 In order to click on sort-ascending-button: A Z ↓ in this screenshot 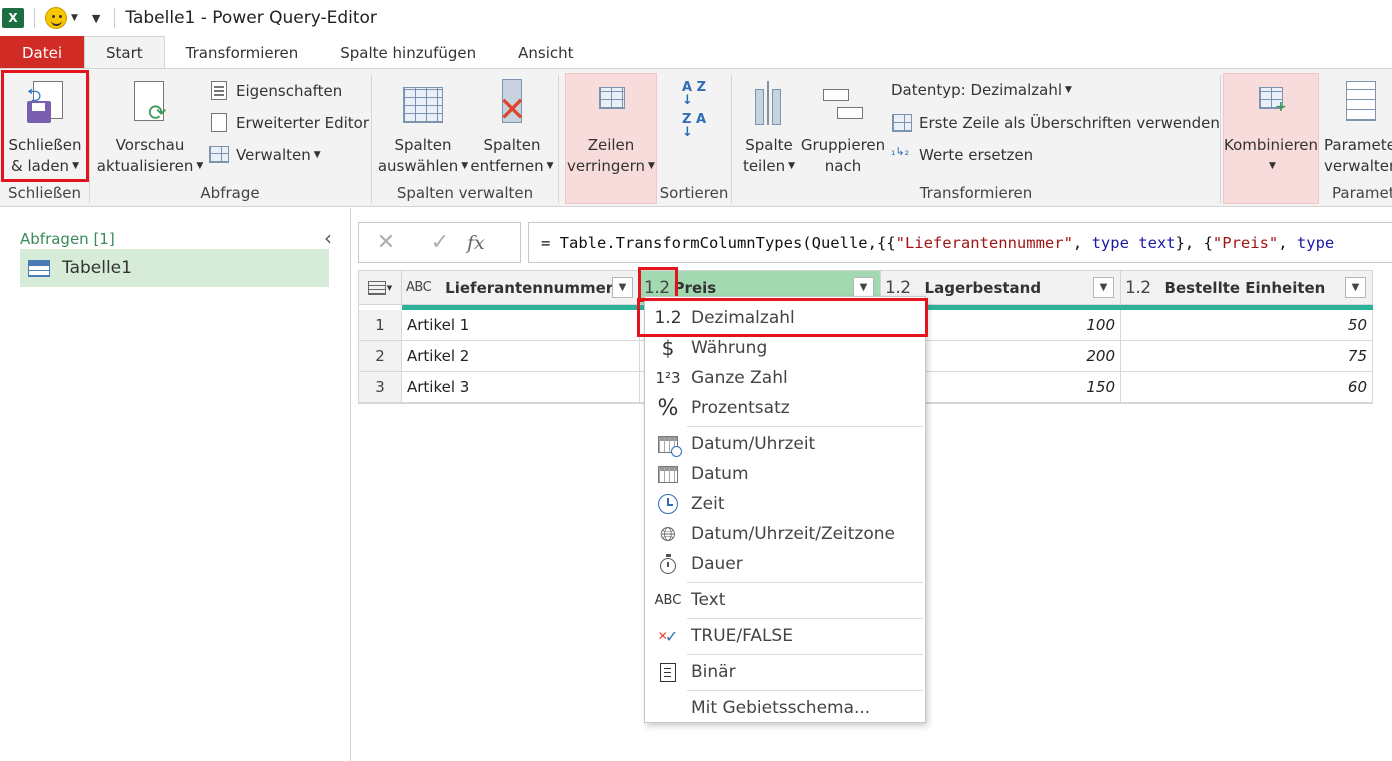, I will do `click(695, 94)`.